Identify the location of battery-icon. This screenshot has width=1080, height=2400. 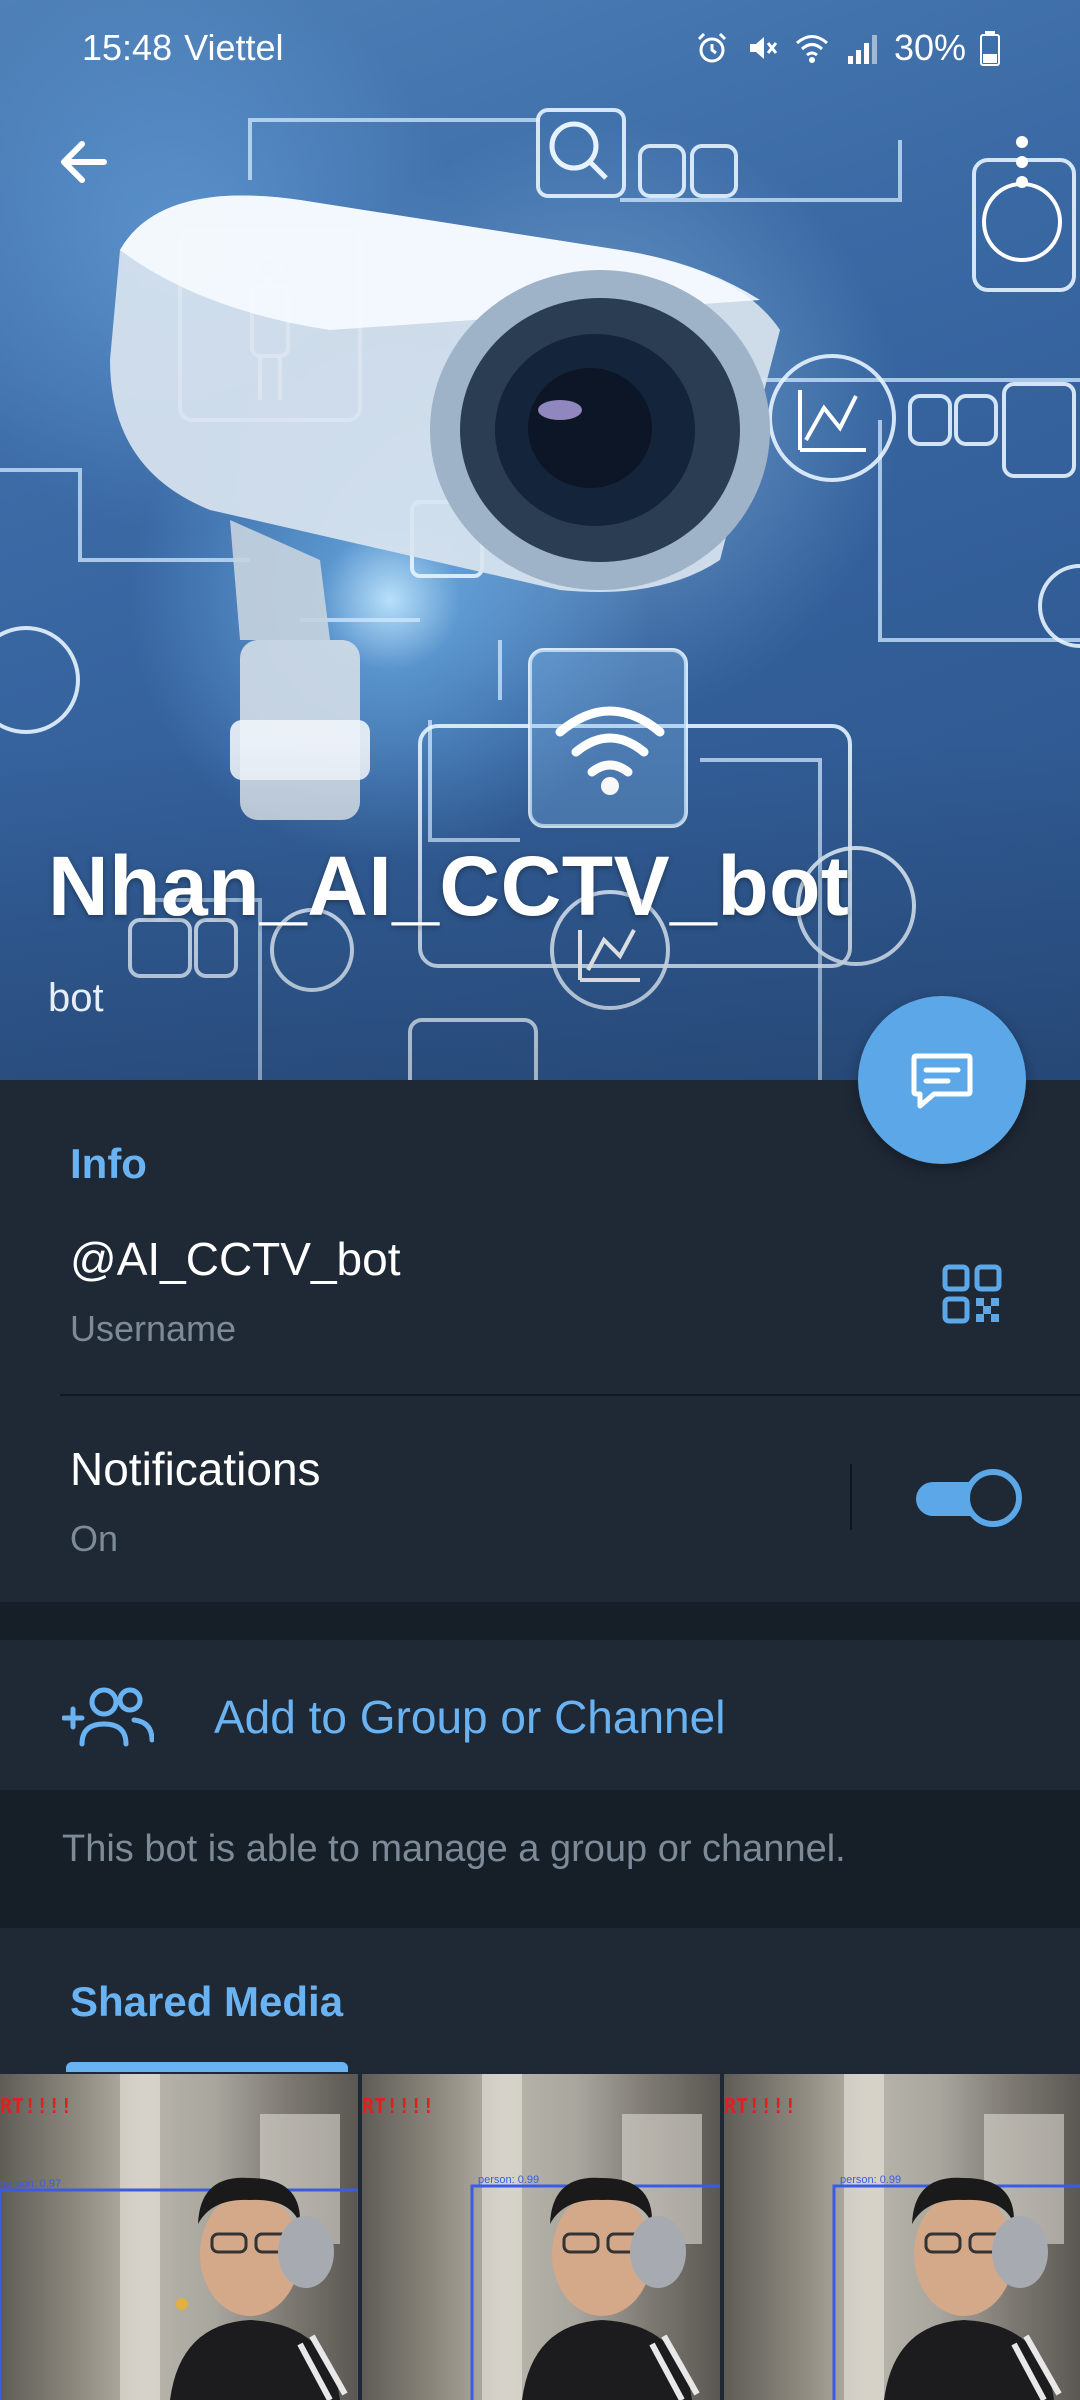
(990, 48).